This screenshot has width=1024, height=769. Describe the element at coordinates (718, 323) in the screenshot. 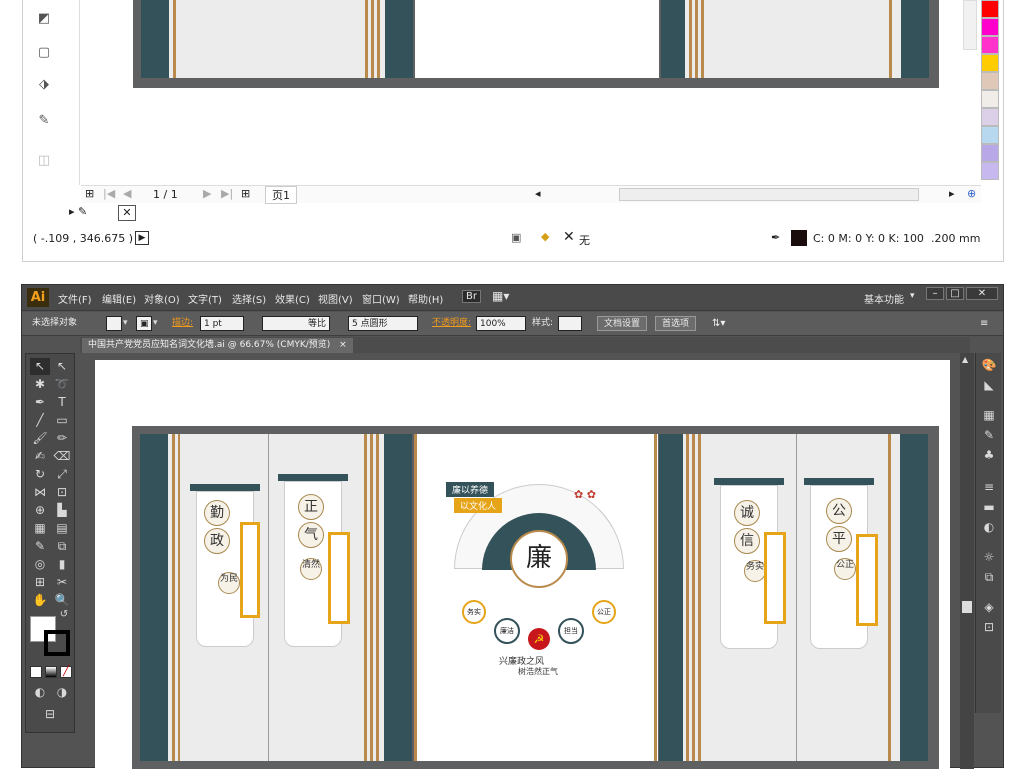

I see `arrange-icon: ⇅▾` at that location.